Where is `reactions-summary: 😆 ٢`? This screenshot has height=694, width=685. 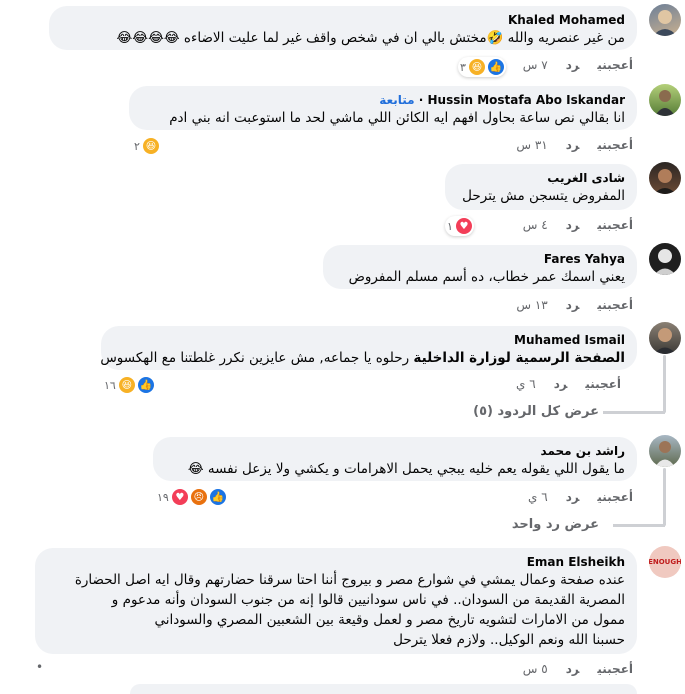 reactions-summary: 😆 ٢ is located at coordinates (146, 146).